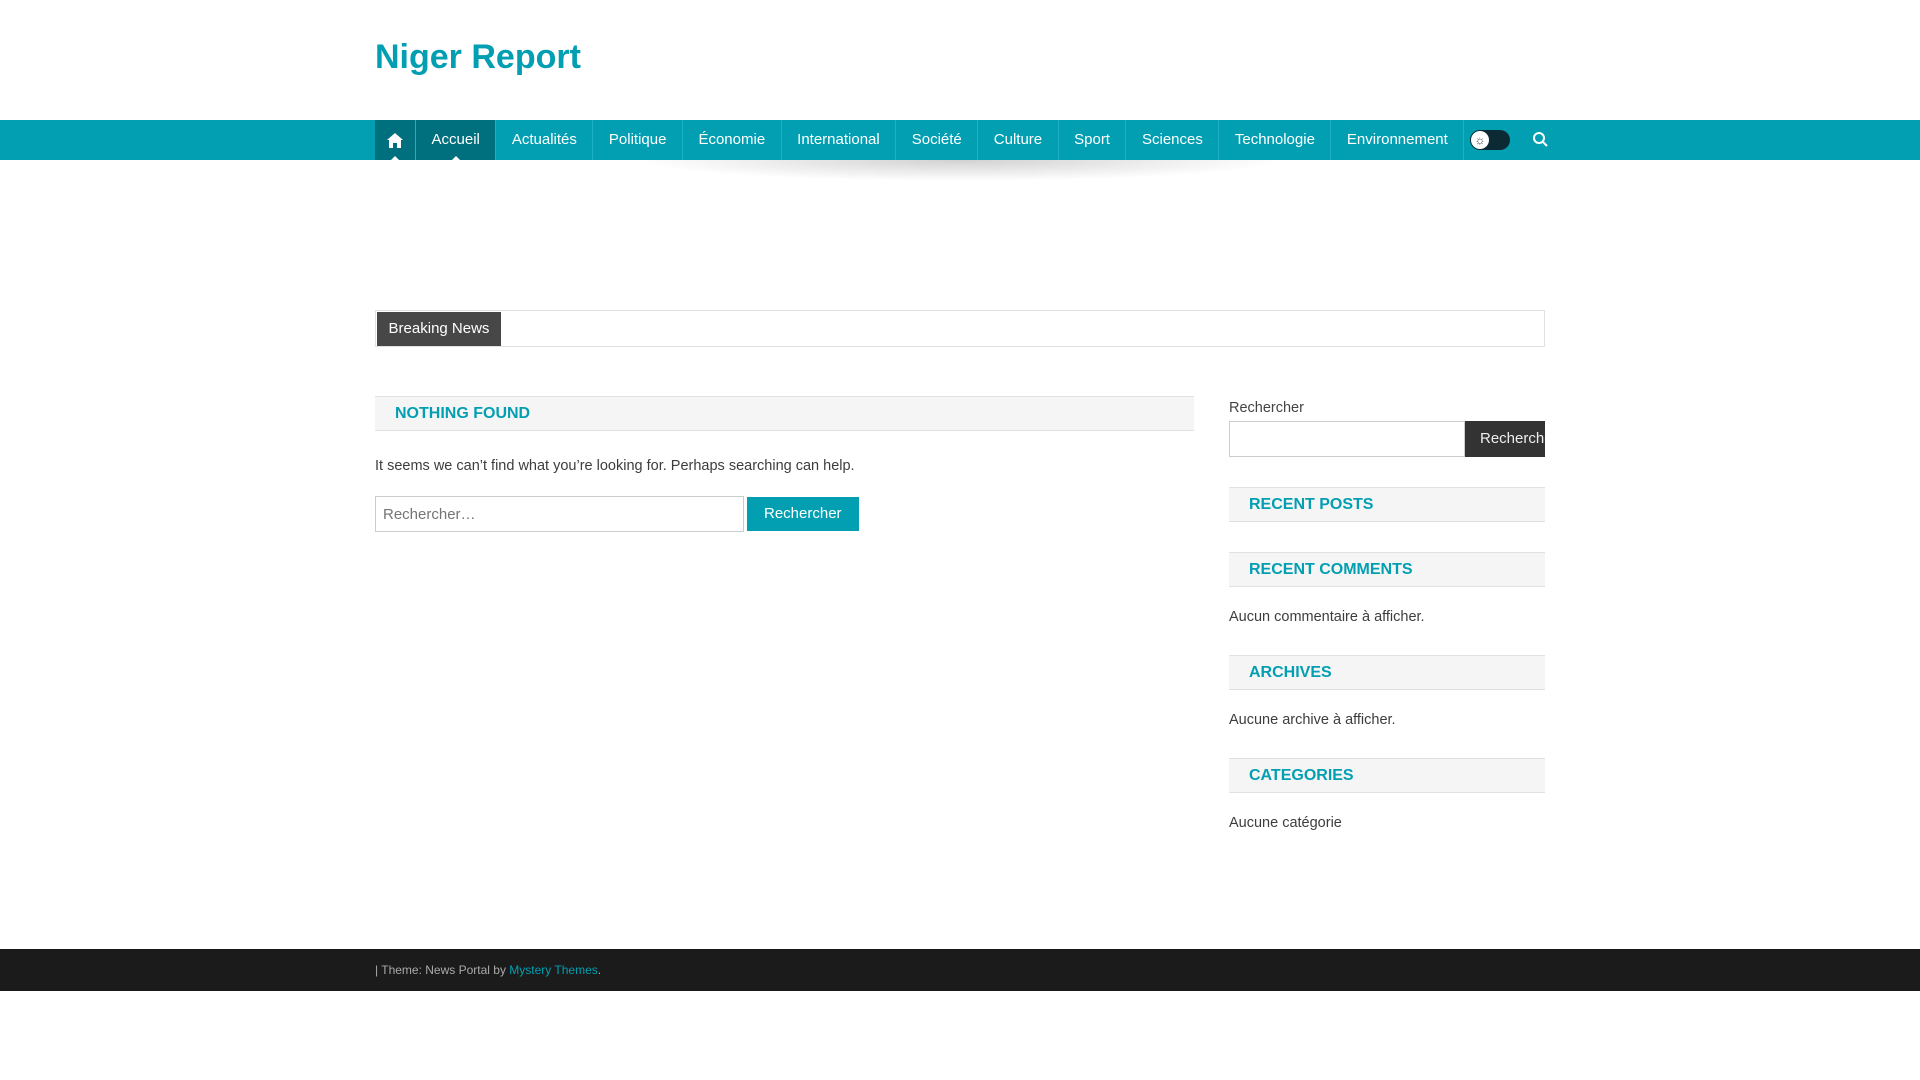  Describe the element at coordinates (1480, 140) in the screenshot. I see `sun-icon: ☼` at that location.